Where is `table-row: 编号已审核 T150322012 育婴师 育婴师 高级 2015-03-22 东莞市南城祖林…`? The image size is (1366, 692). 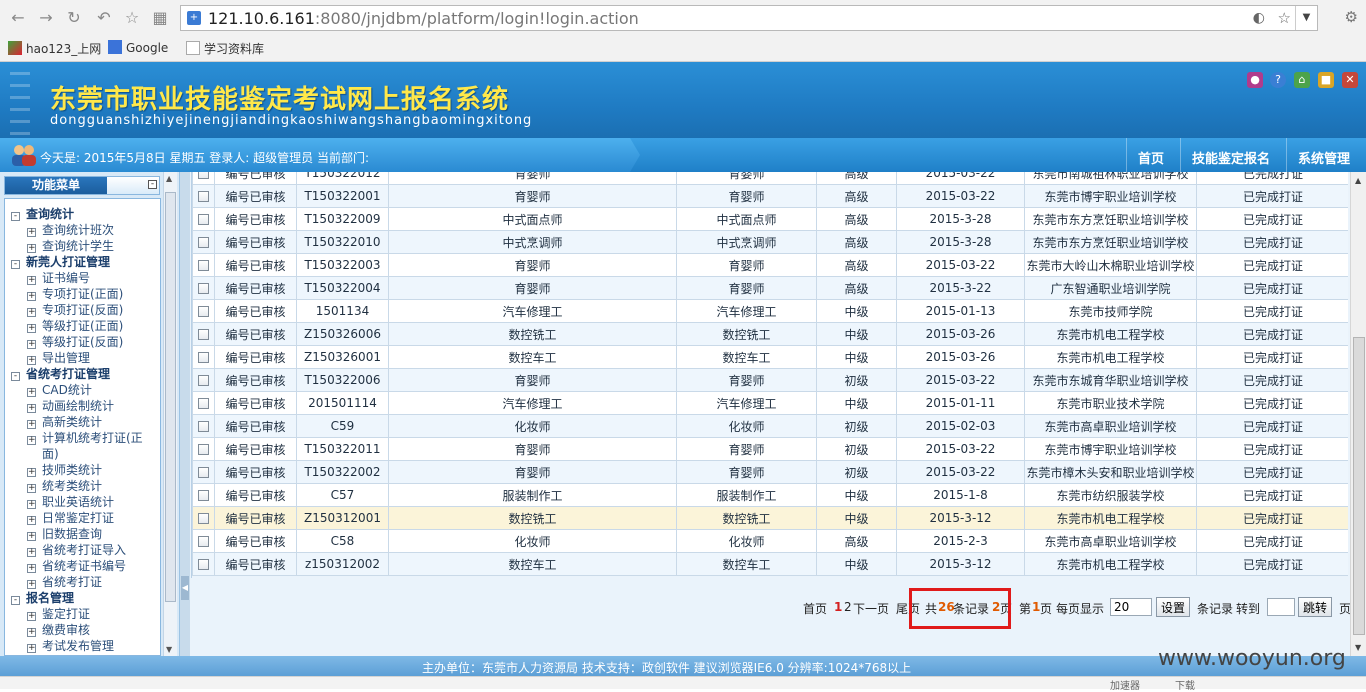
table-row: 编号已审核 T150322012 育婴师 育婴师 高级 2015-03-22 东莞市南城祖林… is located at coordinates (770, 178).